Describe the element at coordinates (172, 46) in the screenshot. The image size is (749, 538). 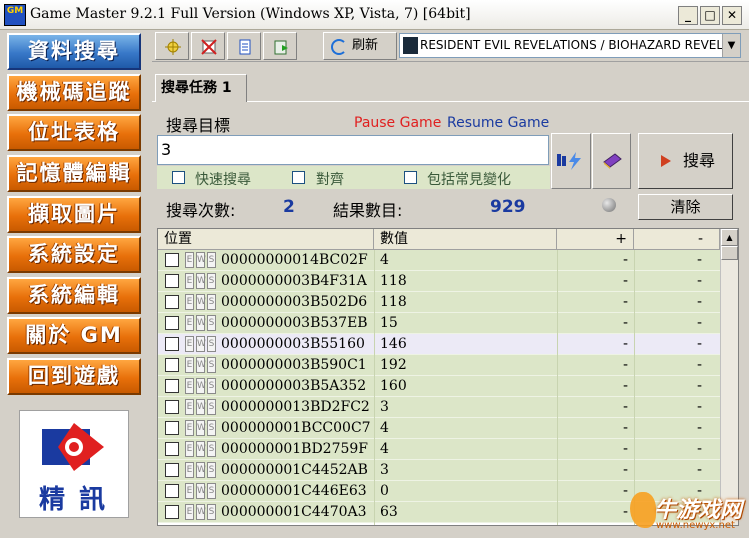
I see `new-search-button` at that location.